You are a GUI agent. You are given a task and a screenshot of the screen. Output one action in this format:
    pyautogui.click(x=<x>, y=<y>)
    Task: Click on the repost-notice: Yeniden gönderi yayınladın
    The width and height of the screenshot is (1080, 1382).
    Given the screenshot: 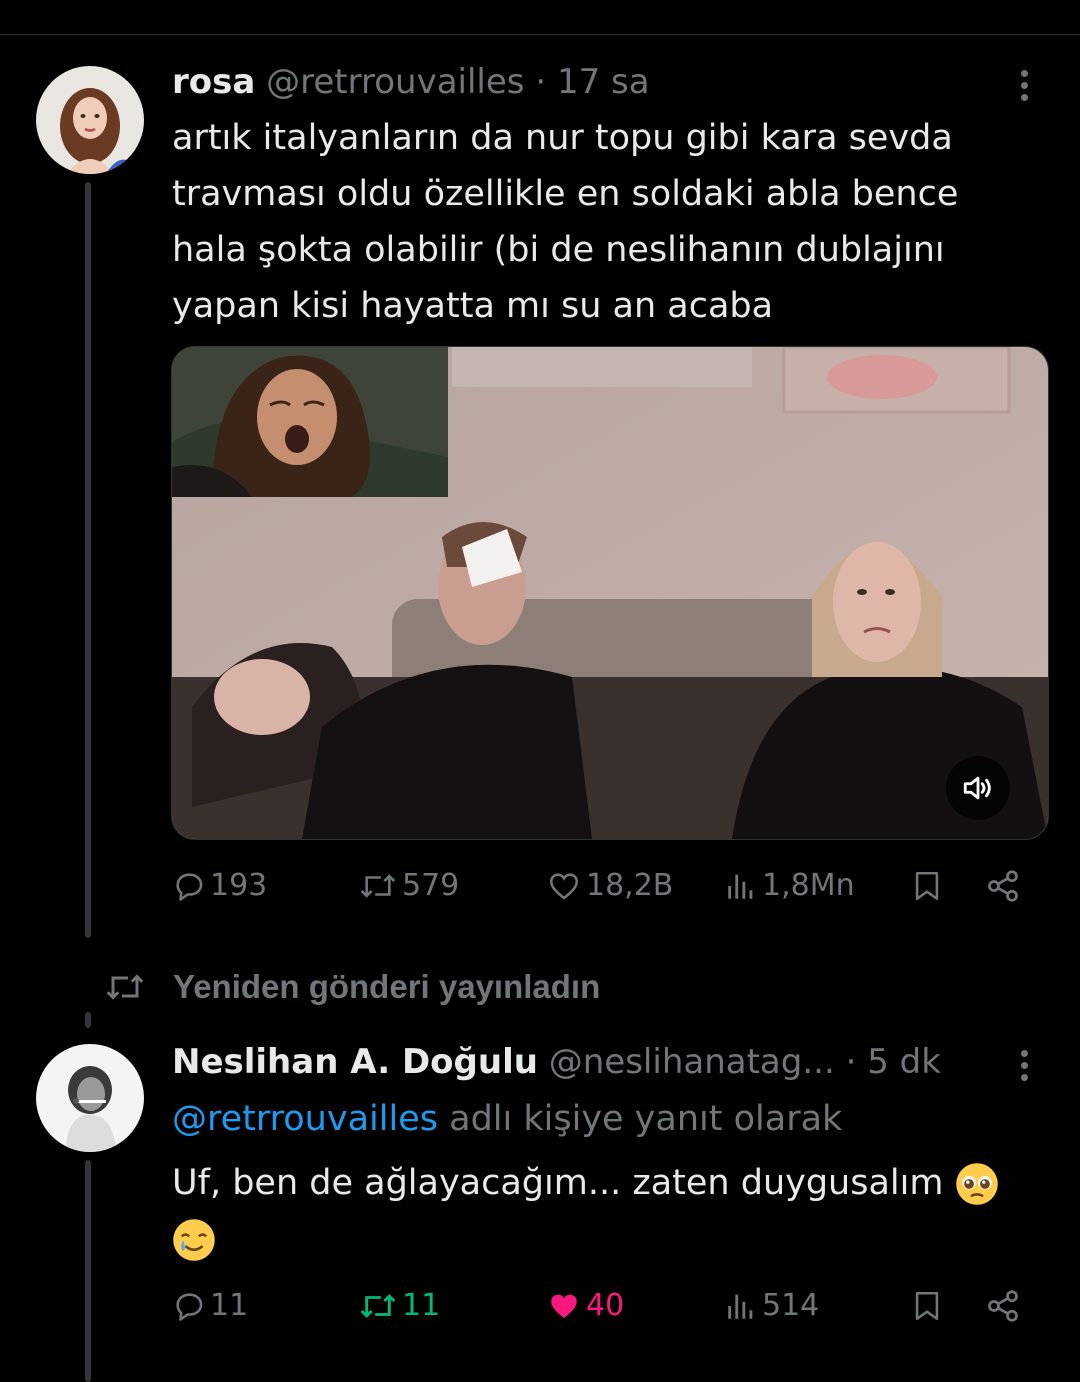 What is the action you would take?
    pyautogui.click(x=351, y=987)
    